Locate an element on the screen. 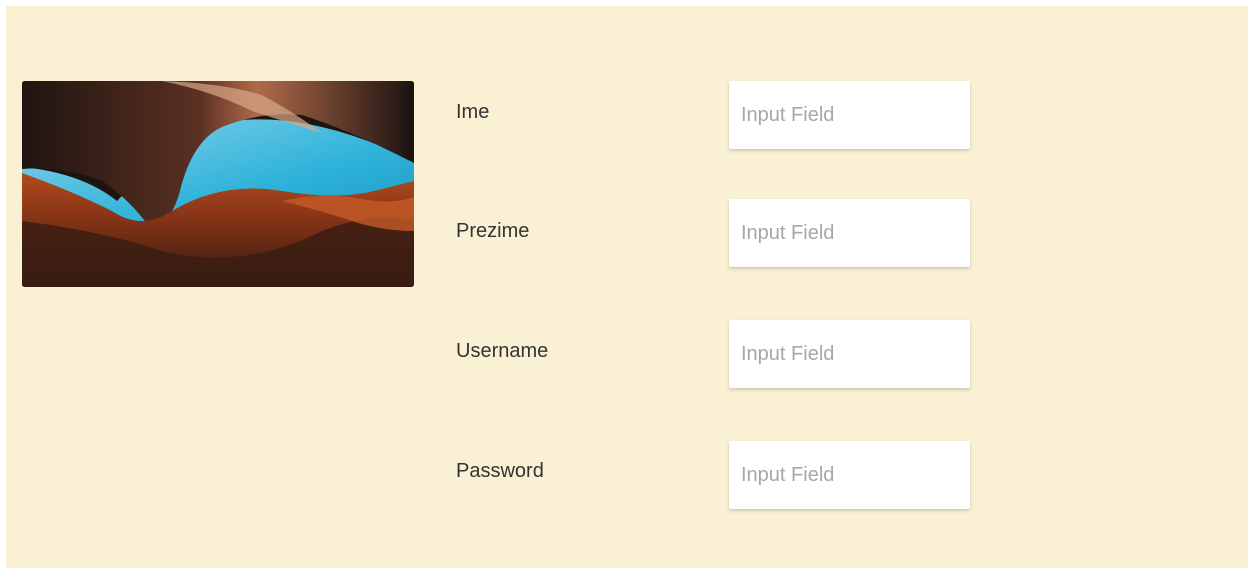  prezime-label: Prezime is located at coordinates (493, 231).